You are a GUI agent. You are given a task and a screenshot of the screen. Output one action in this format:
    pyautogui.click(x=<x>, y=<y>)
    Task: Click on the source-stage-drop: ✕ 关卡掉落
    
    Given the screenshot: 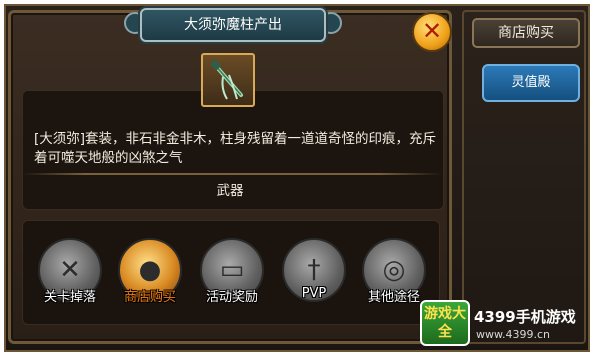 What is the action you would take?
    pyautogui.click(x=70, y=278)
    